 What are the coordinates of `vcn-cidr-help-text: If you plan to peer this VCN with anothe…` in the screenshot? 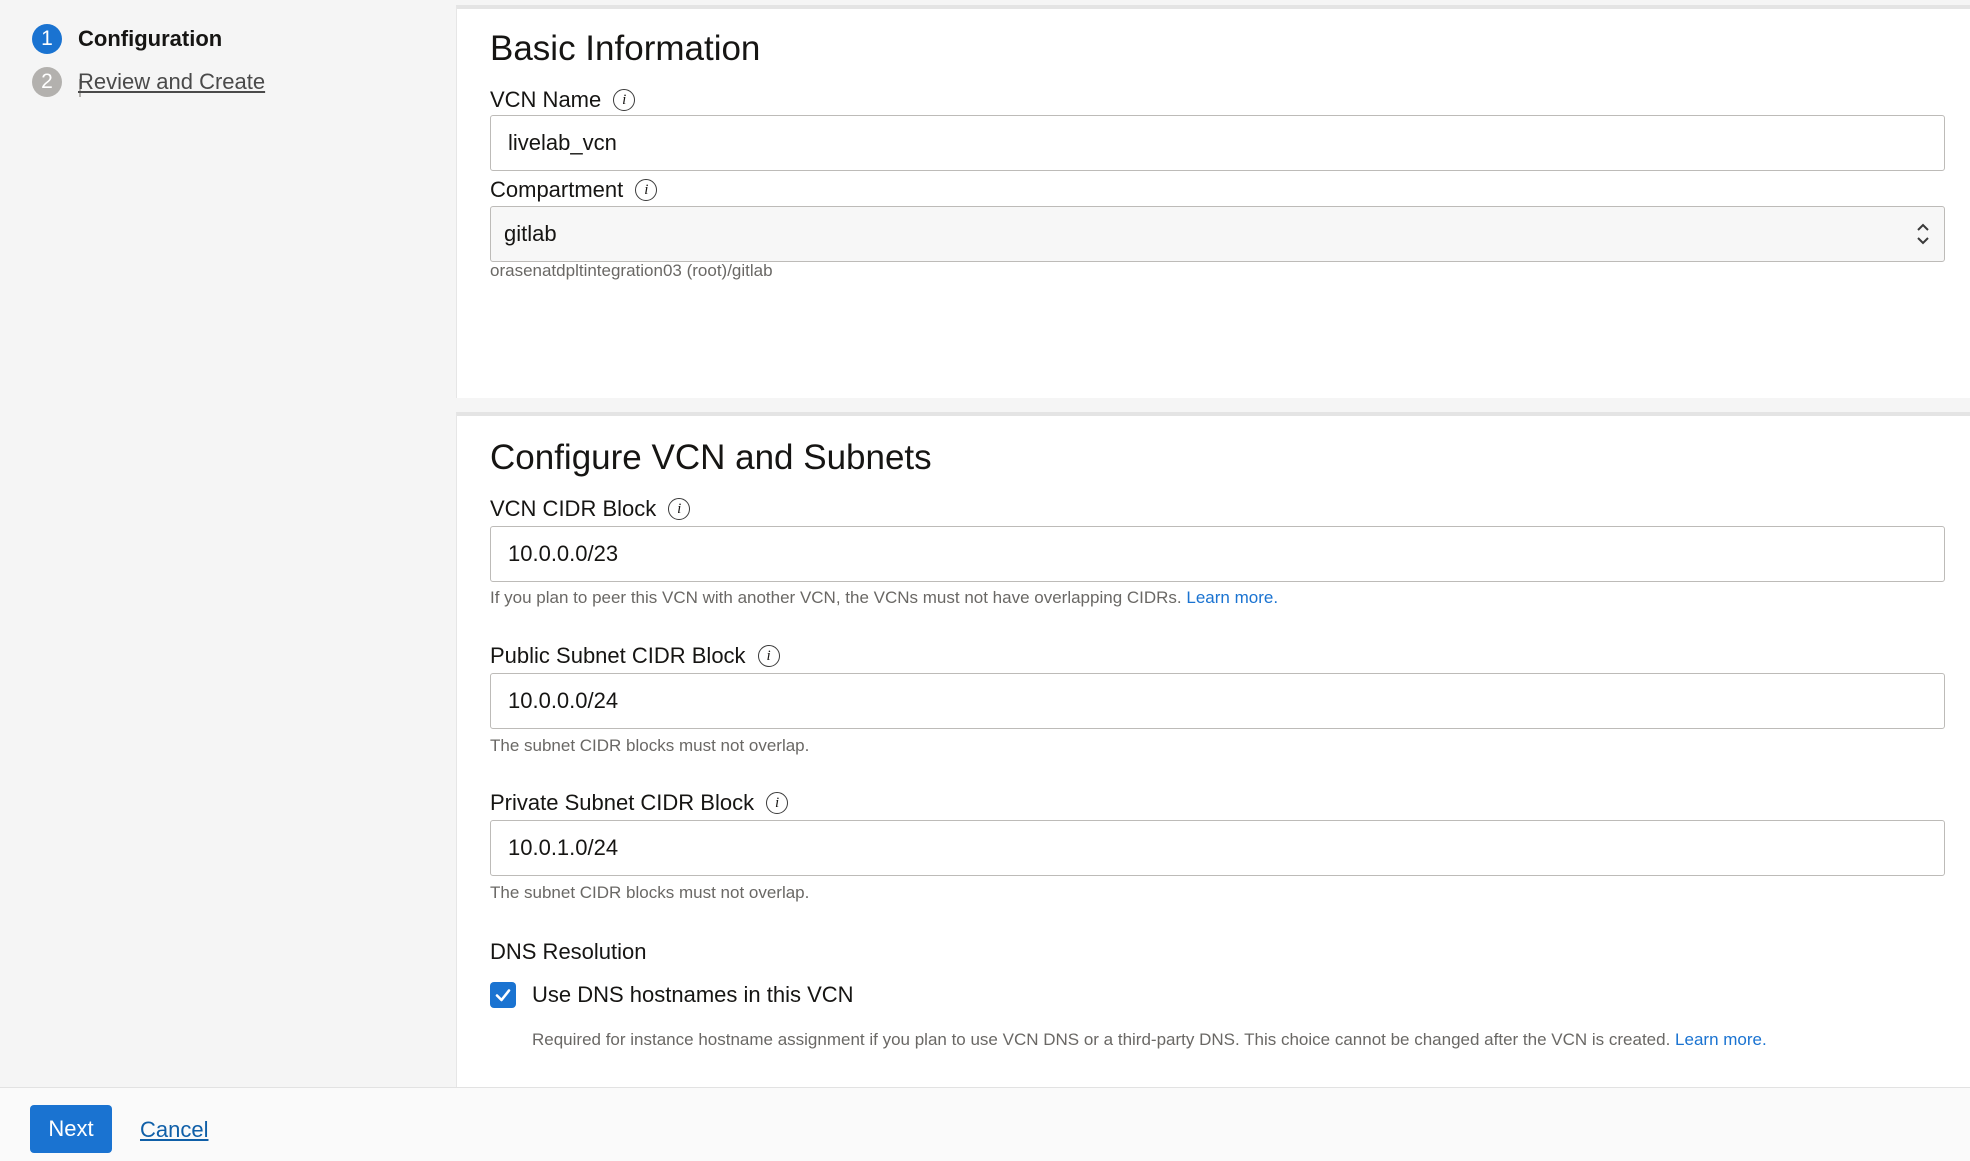 It's located at (838, 597).